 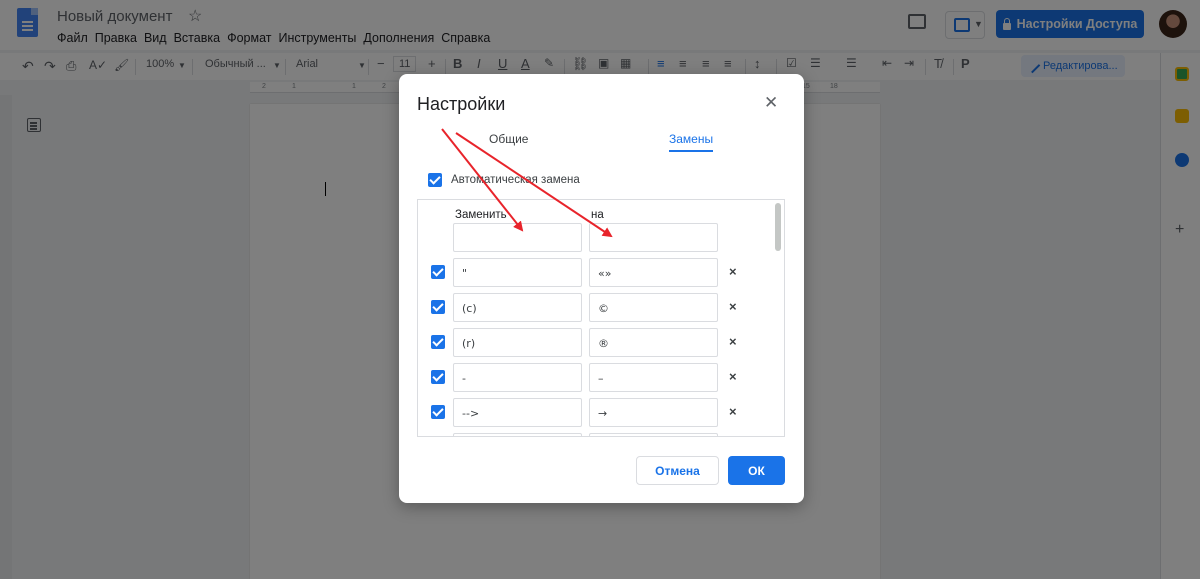 I want to click on tab-general: Общие, so click(x=508, y=139).